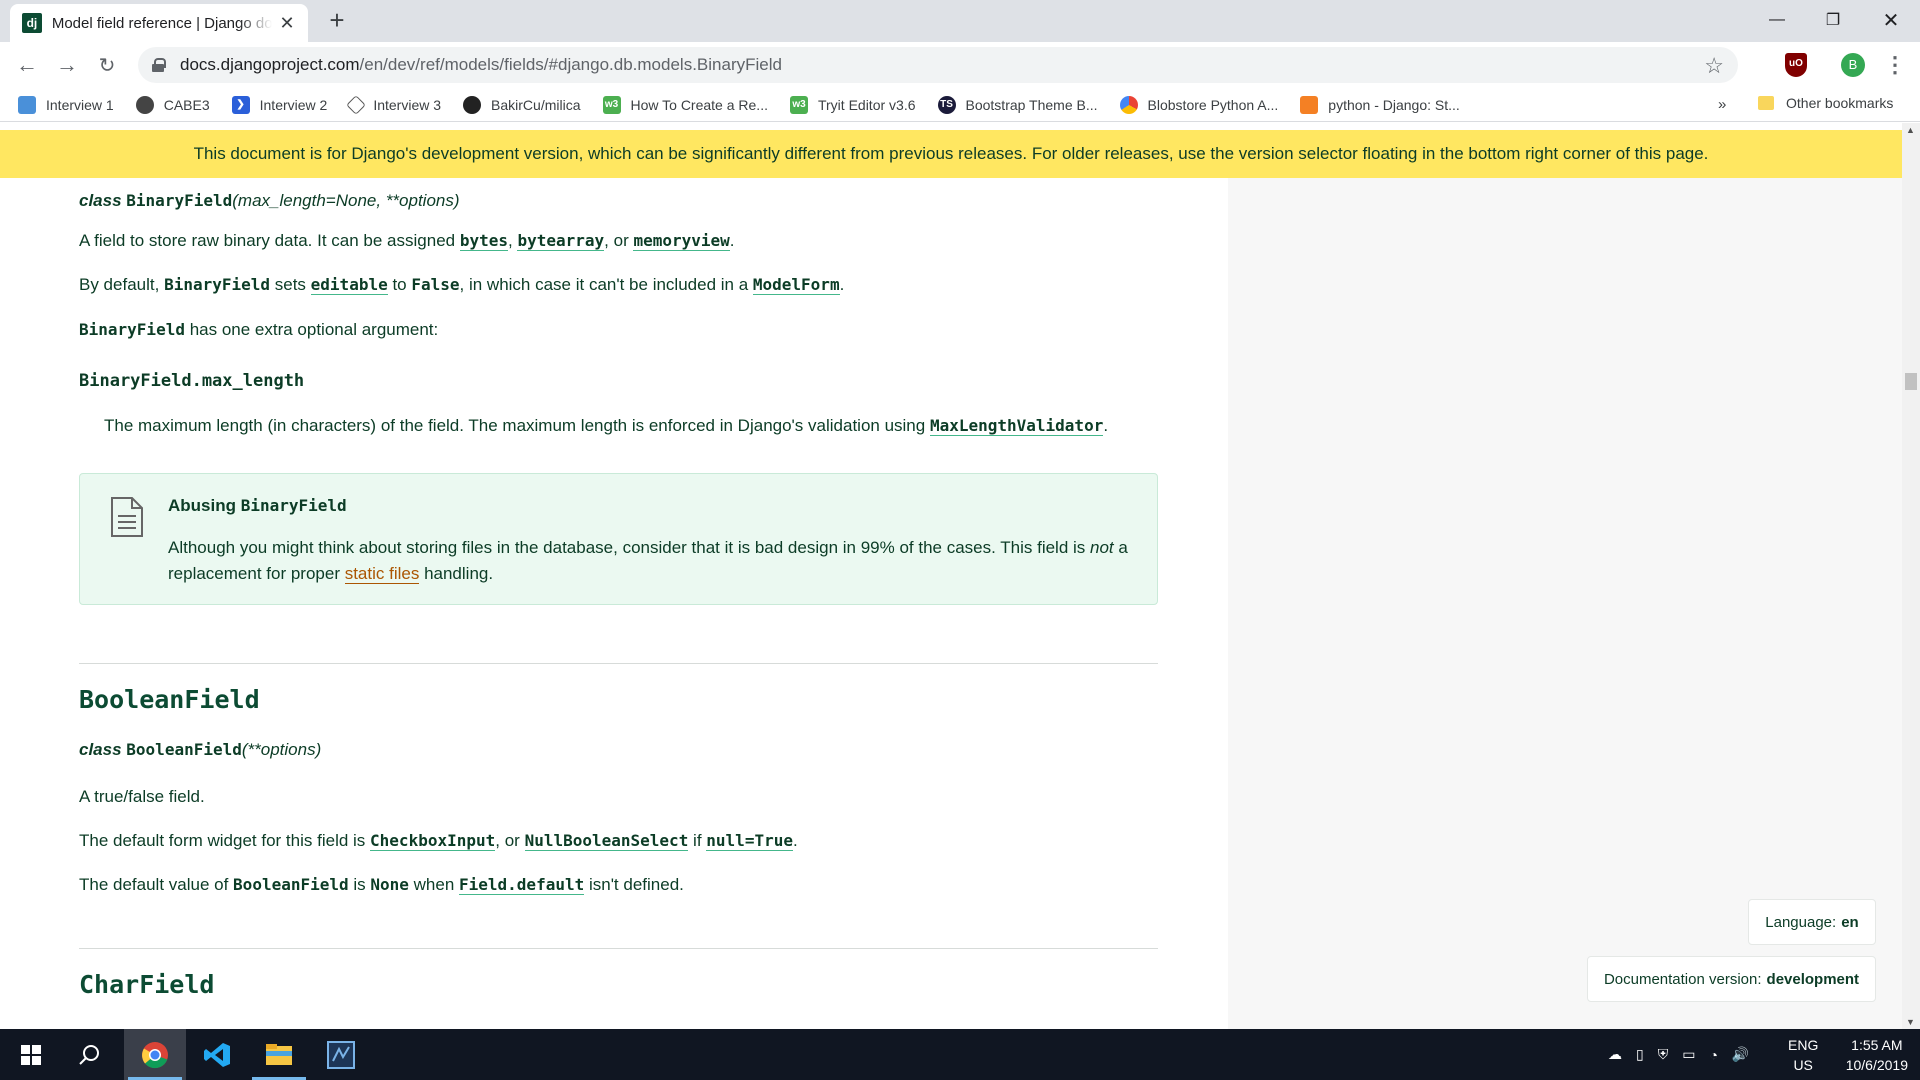  I want to click on system-tray: ☁ ▯ ⛨ ▭ ◔ 🔊, so click(1678, 1054).